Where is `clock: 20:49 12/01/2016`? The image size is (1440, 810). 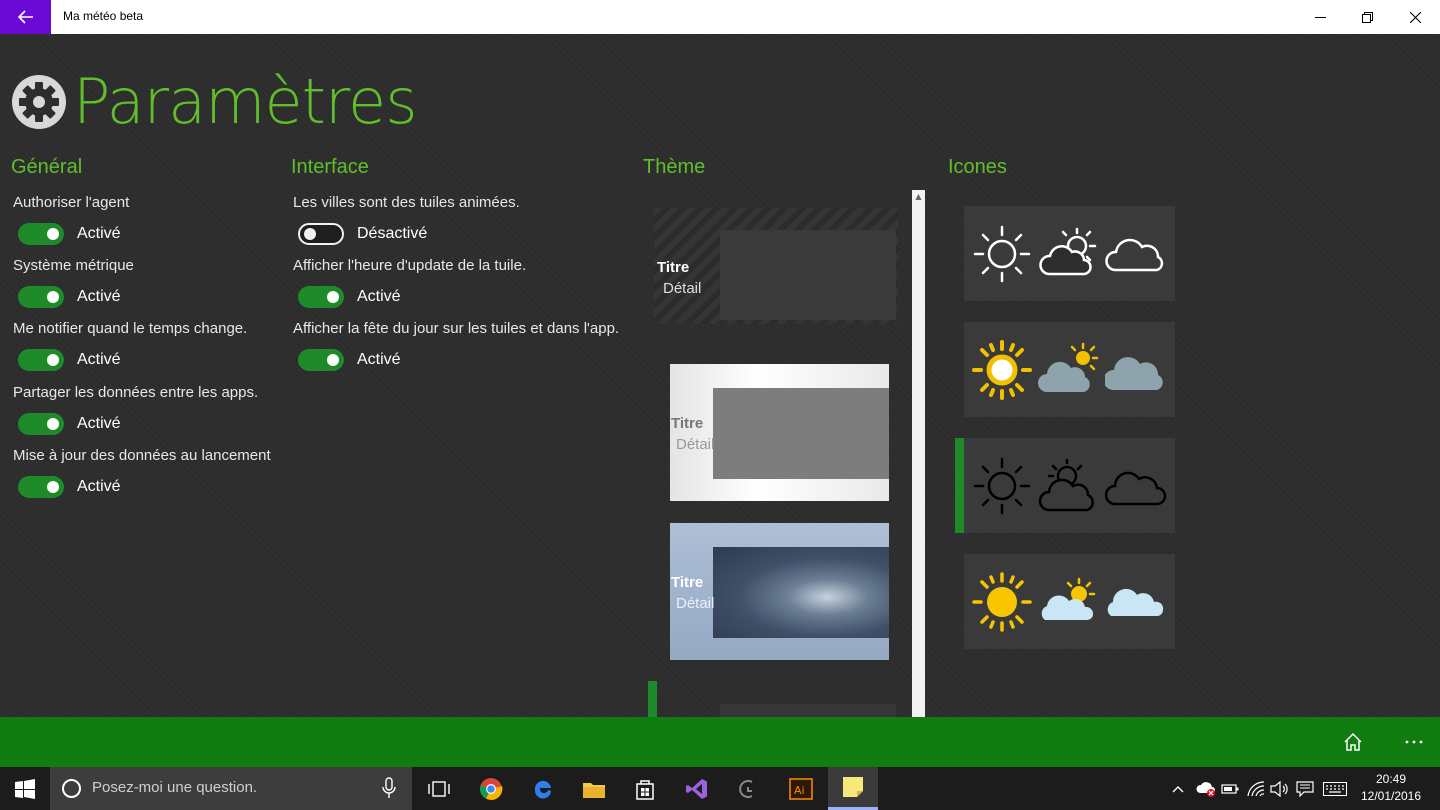 clock: 20:49 12/01/2016 is located at coordinates (1391, 788).